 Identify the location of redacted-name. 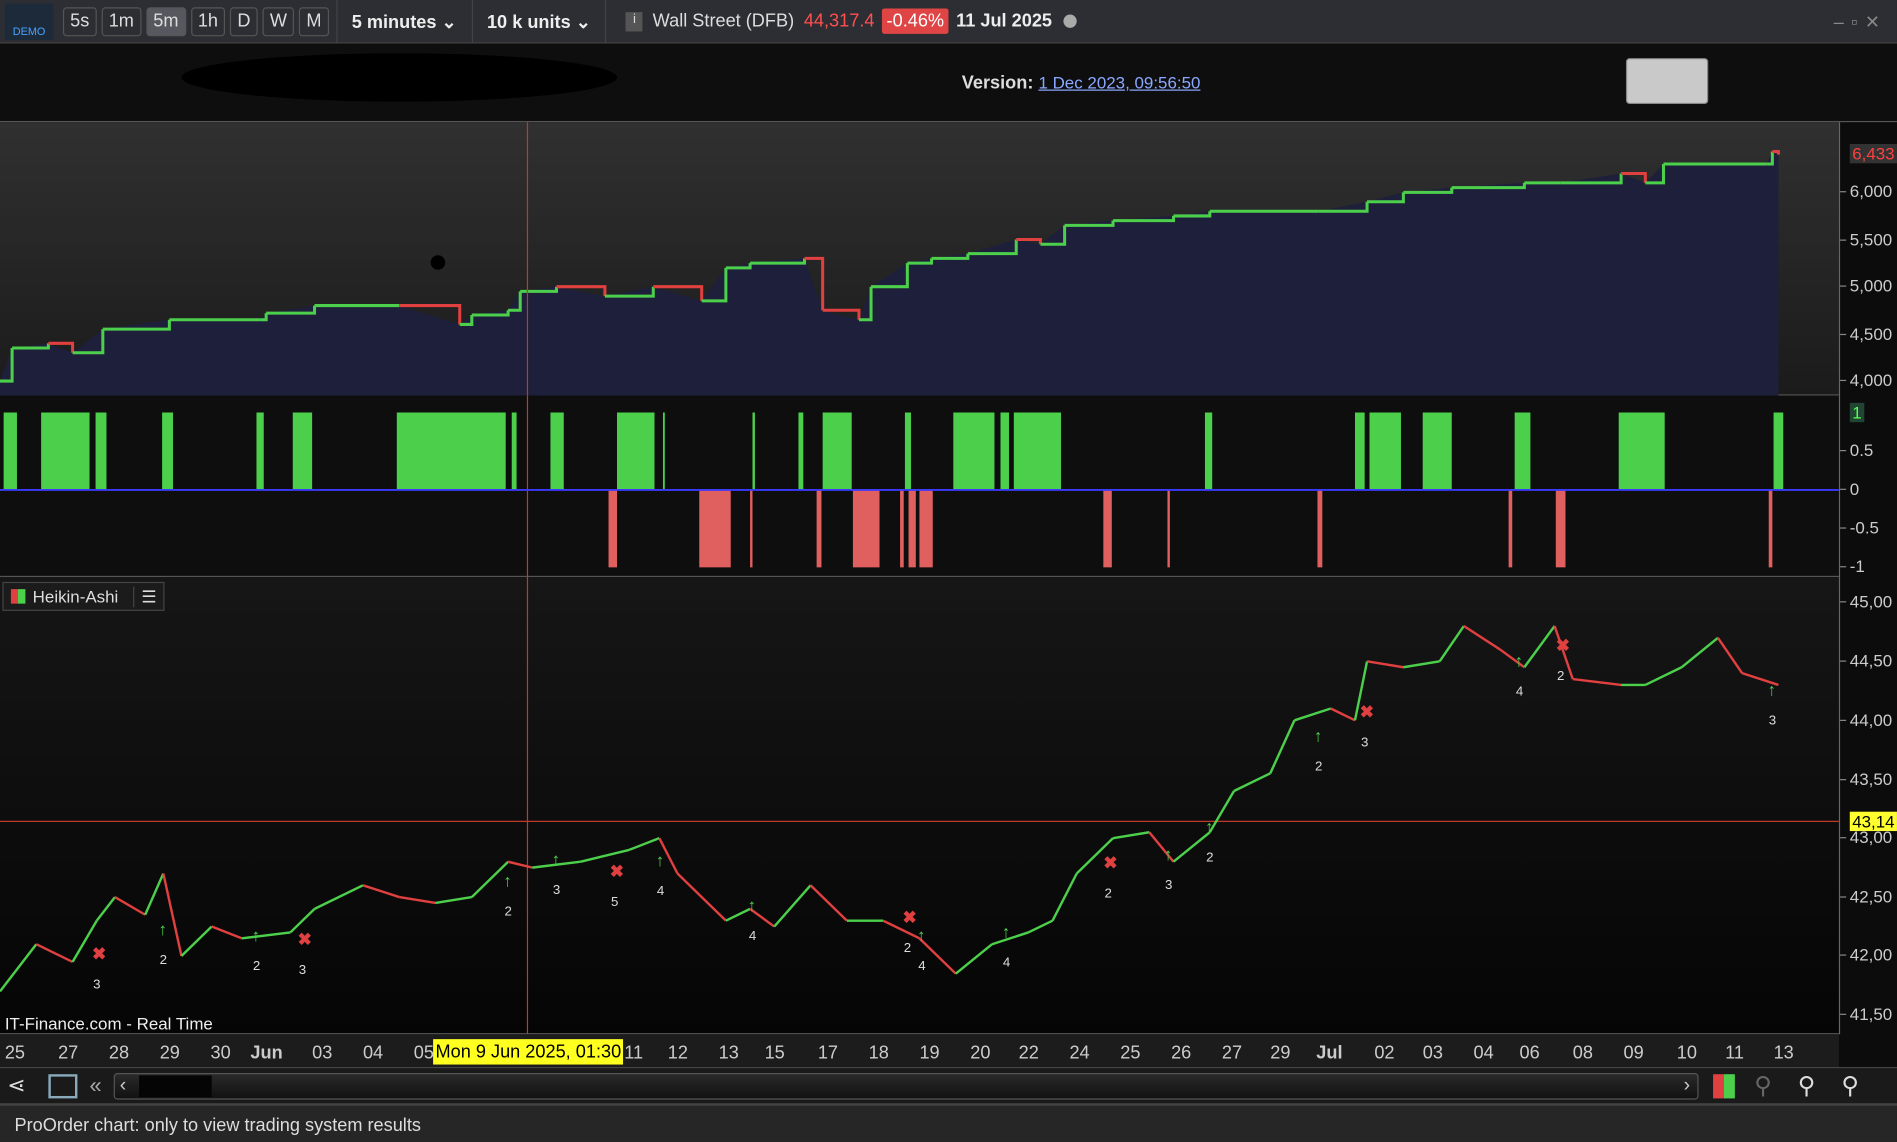
(399, 77).